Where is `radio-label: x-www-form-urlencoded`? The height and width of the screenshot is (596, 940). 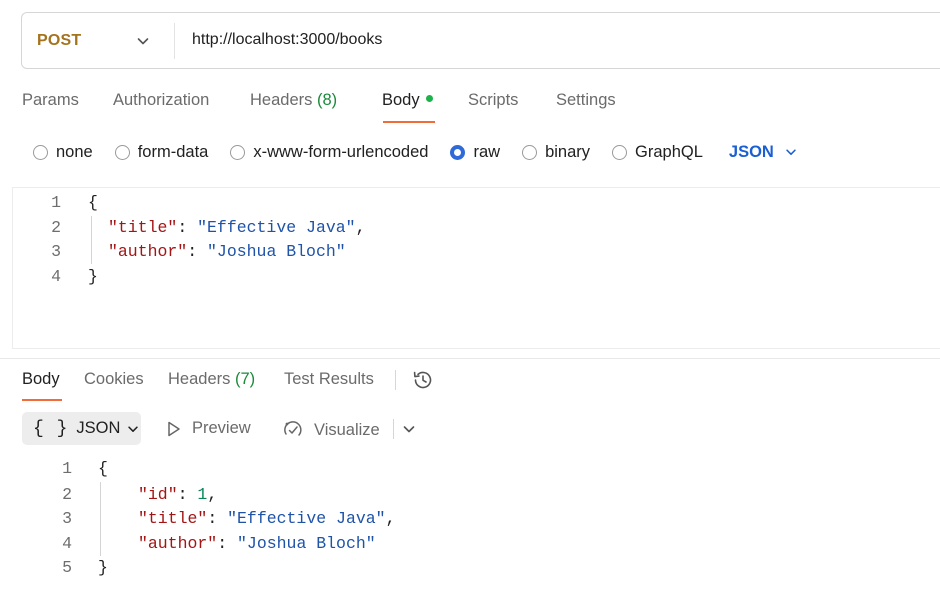 radio-label: x-www-form-urlencoded is located at coordinates (341, 151).